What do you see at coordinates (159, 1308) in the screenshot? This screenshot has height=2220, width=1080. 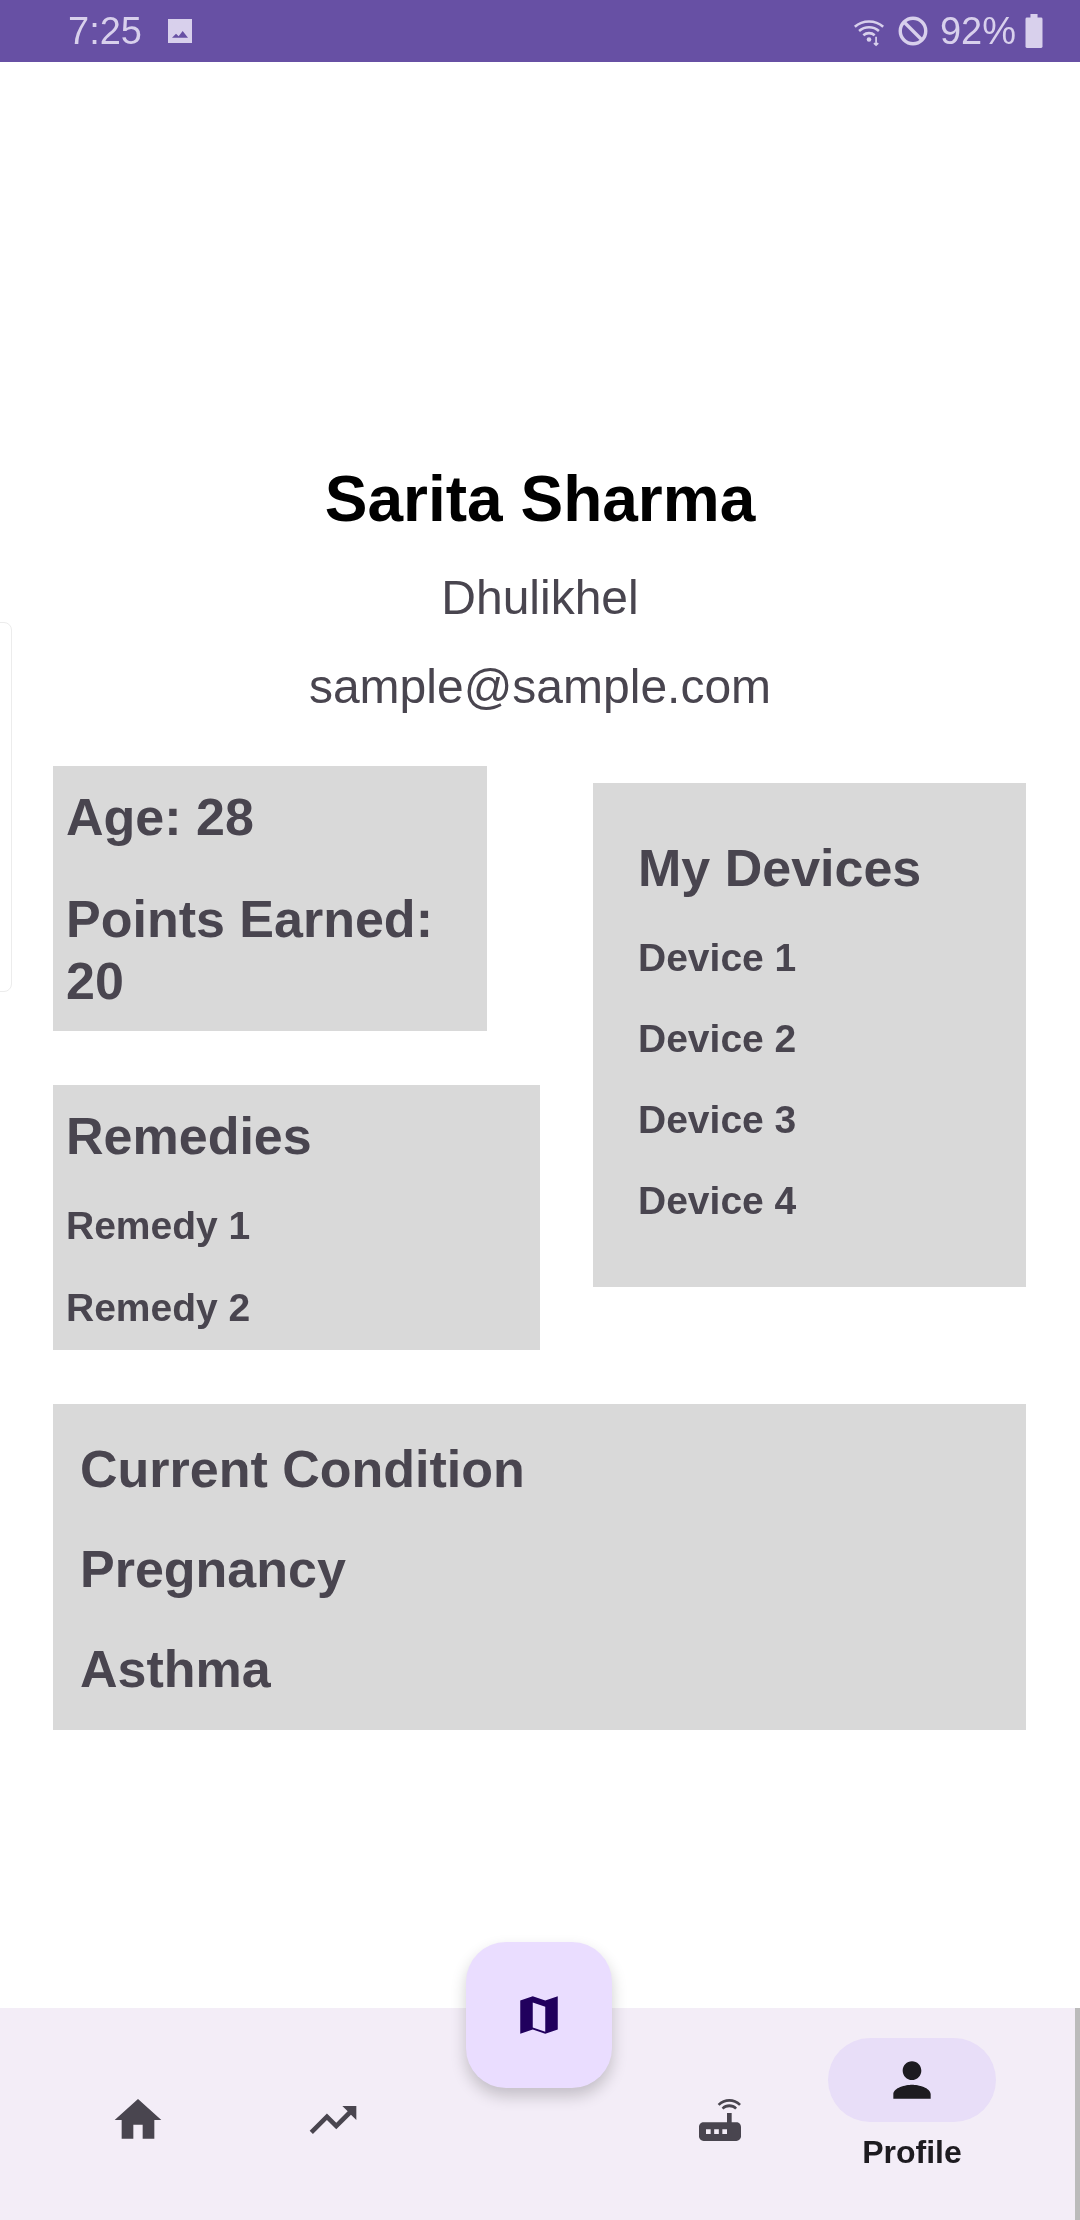 I see `remedy-item: Remedy 2` at bounding box center [159, 1308].